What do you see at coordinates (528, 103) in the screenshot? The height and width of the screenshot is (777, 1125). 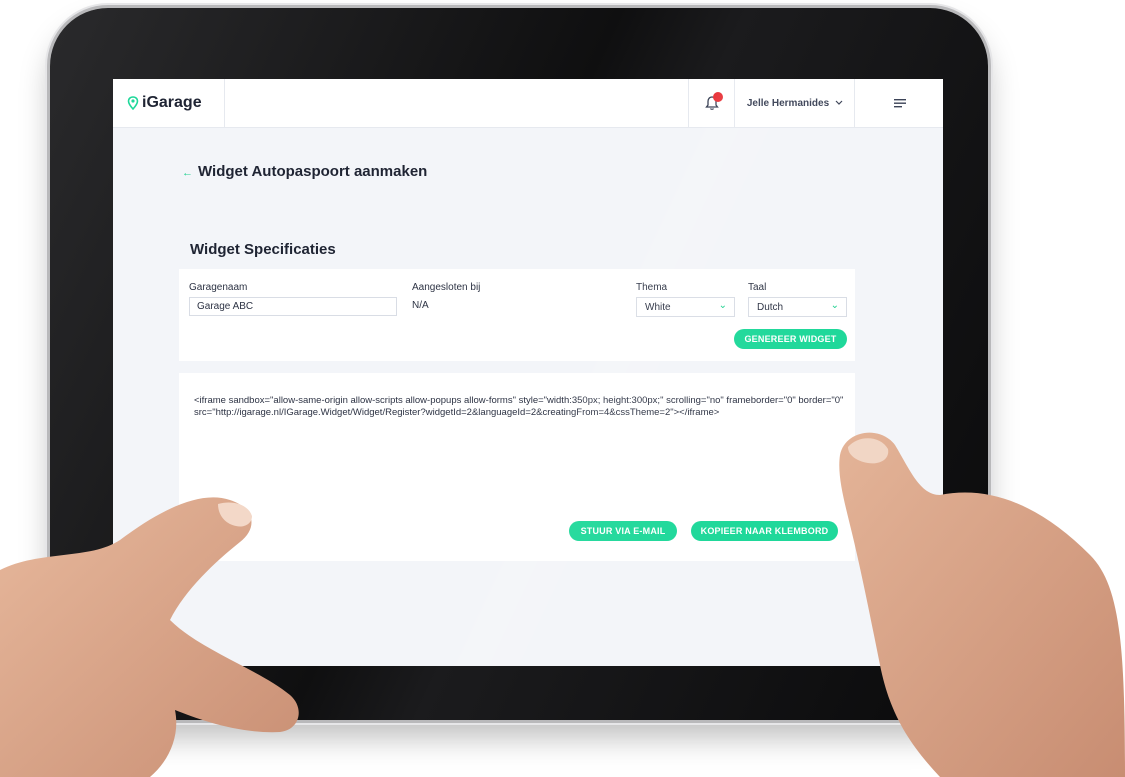 I see `top-bar: iGarage Jelle Hermanides` at bounding box center [528, 103].